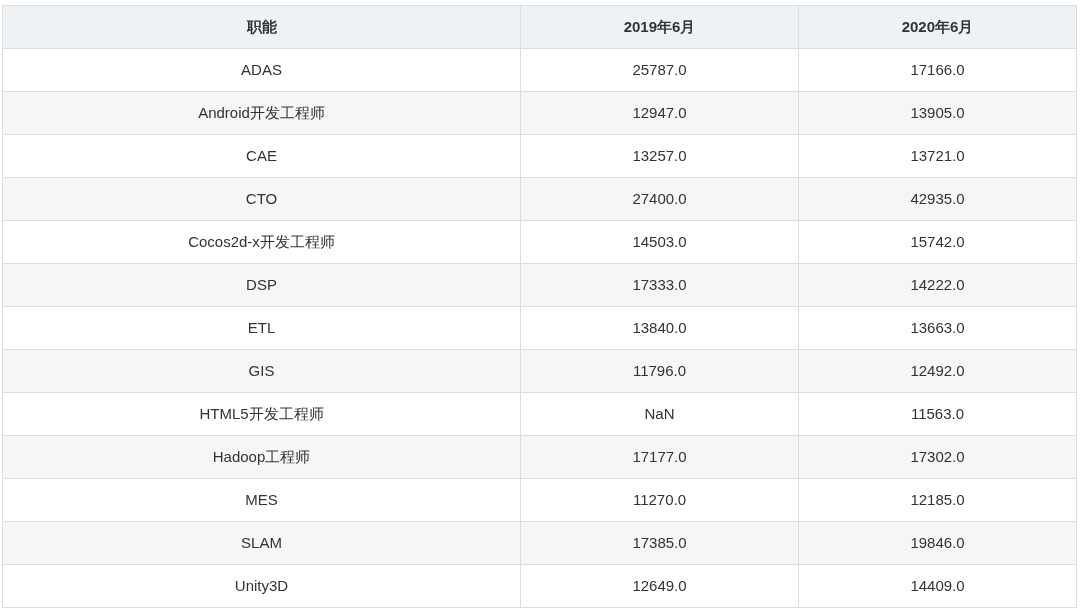 The width and height of the screenshot is (1080, 608). What do you see at coordinates (659, 371) in the screenshot?
I see `table-cell: 11796.0` at bounding box center [659, 371].